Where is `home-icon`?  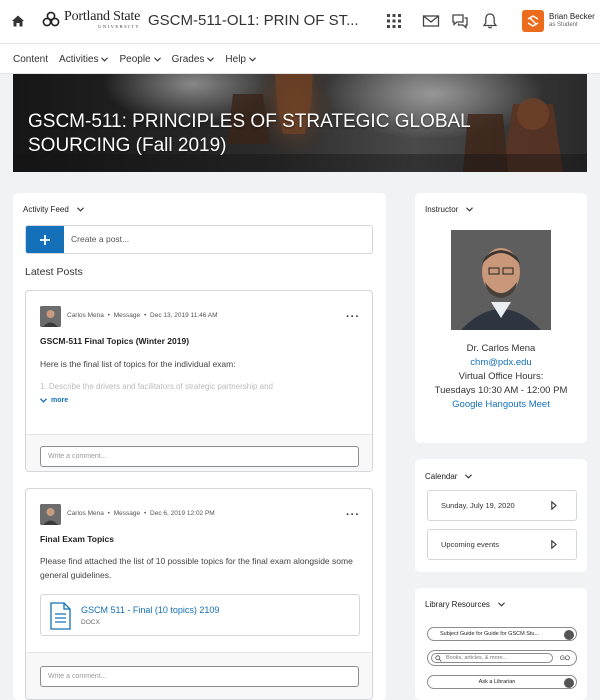 home-icon is located at coordinates (18, 21).